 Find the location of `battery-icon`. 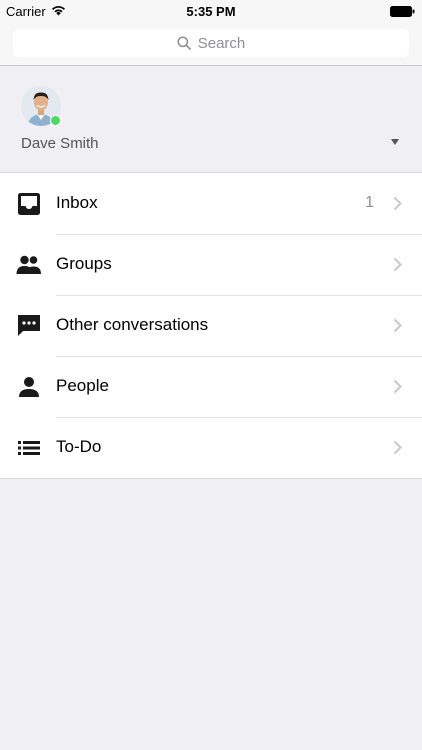

battery-icon is located at coordinates (402, 11).